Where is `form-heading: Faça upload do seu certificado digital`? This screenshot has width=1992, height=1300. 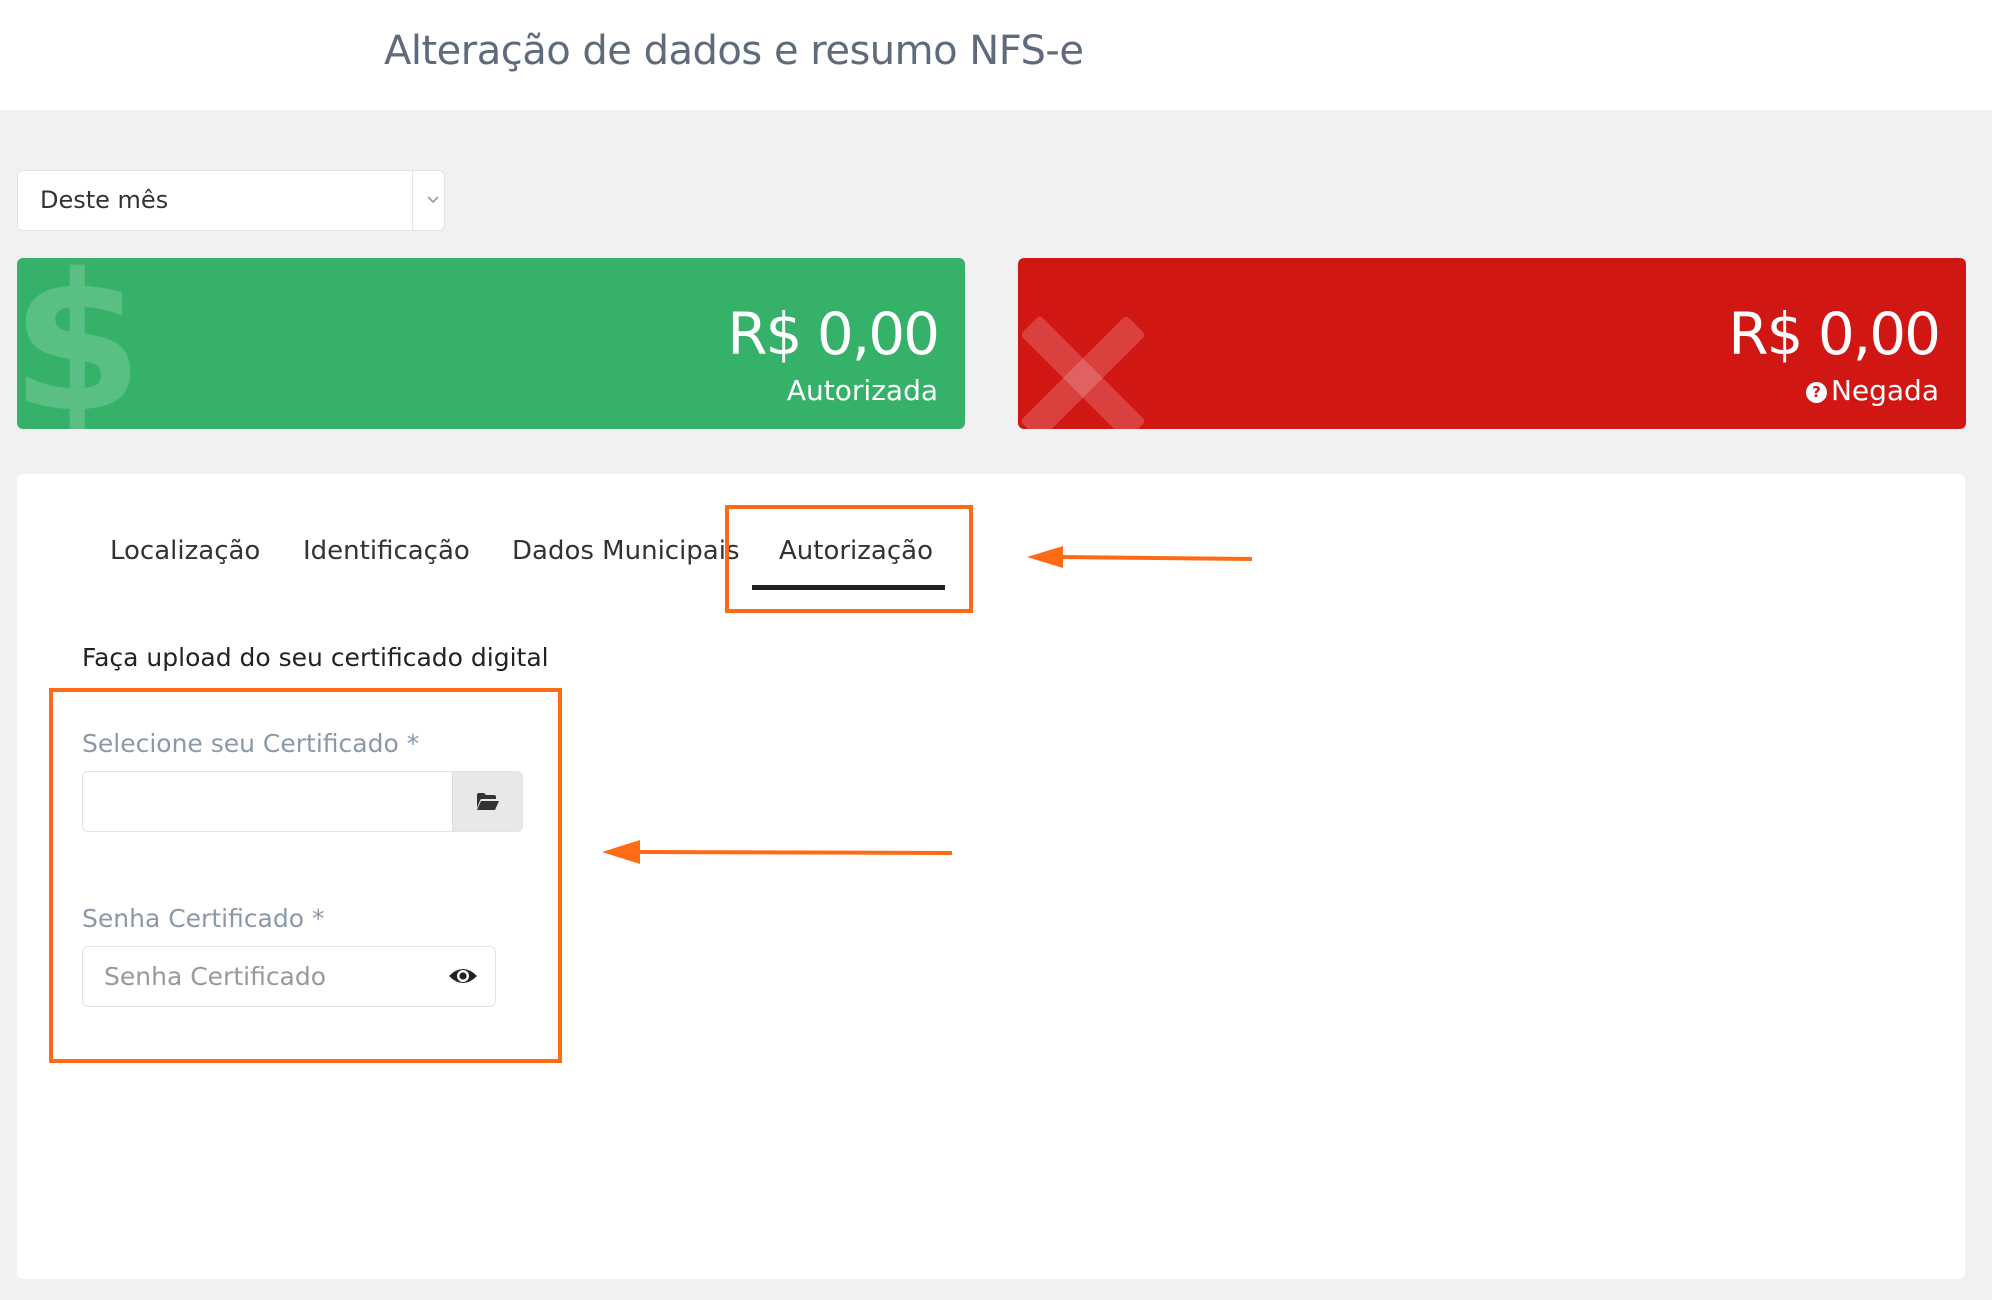 form-heading: Faça upload do seu certificado digital is located at coordinates (315, 657).